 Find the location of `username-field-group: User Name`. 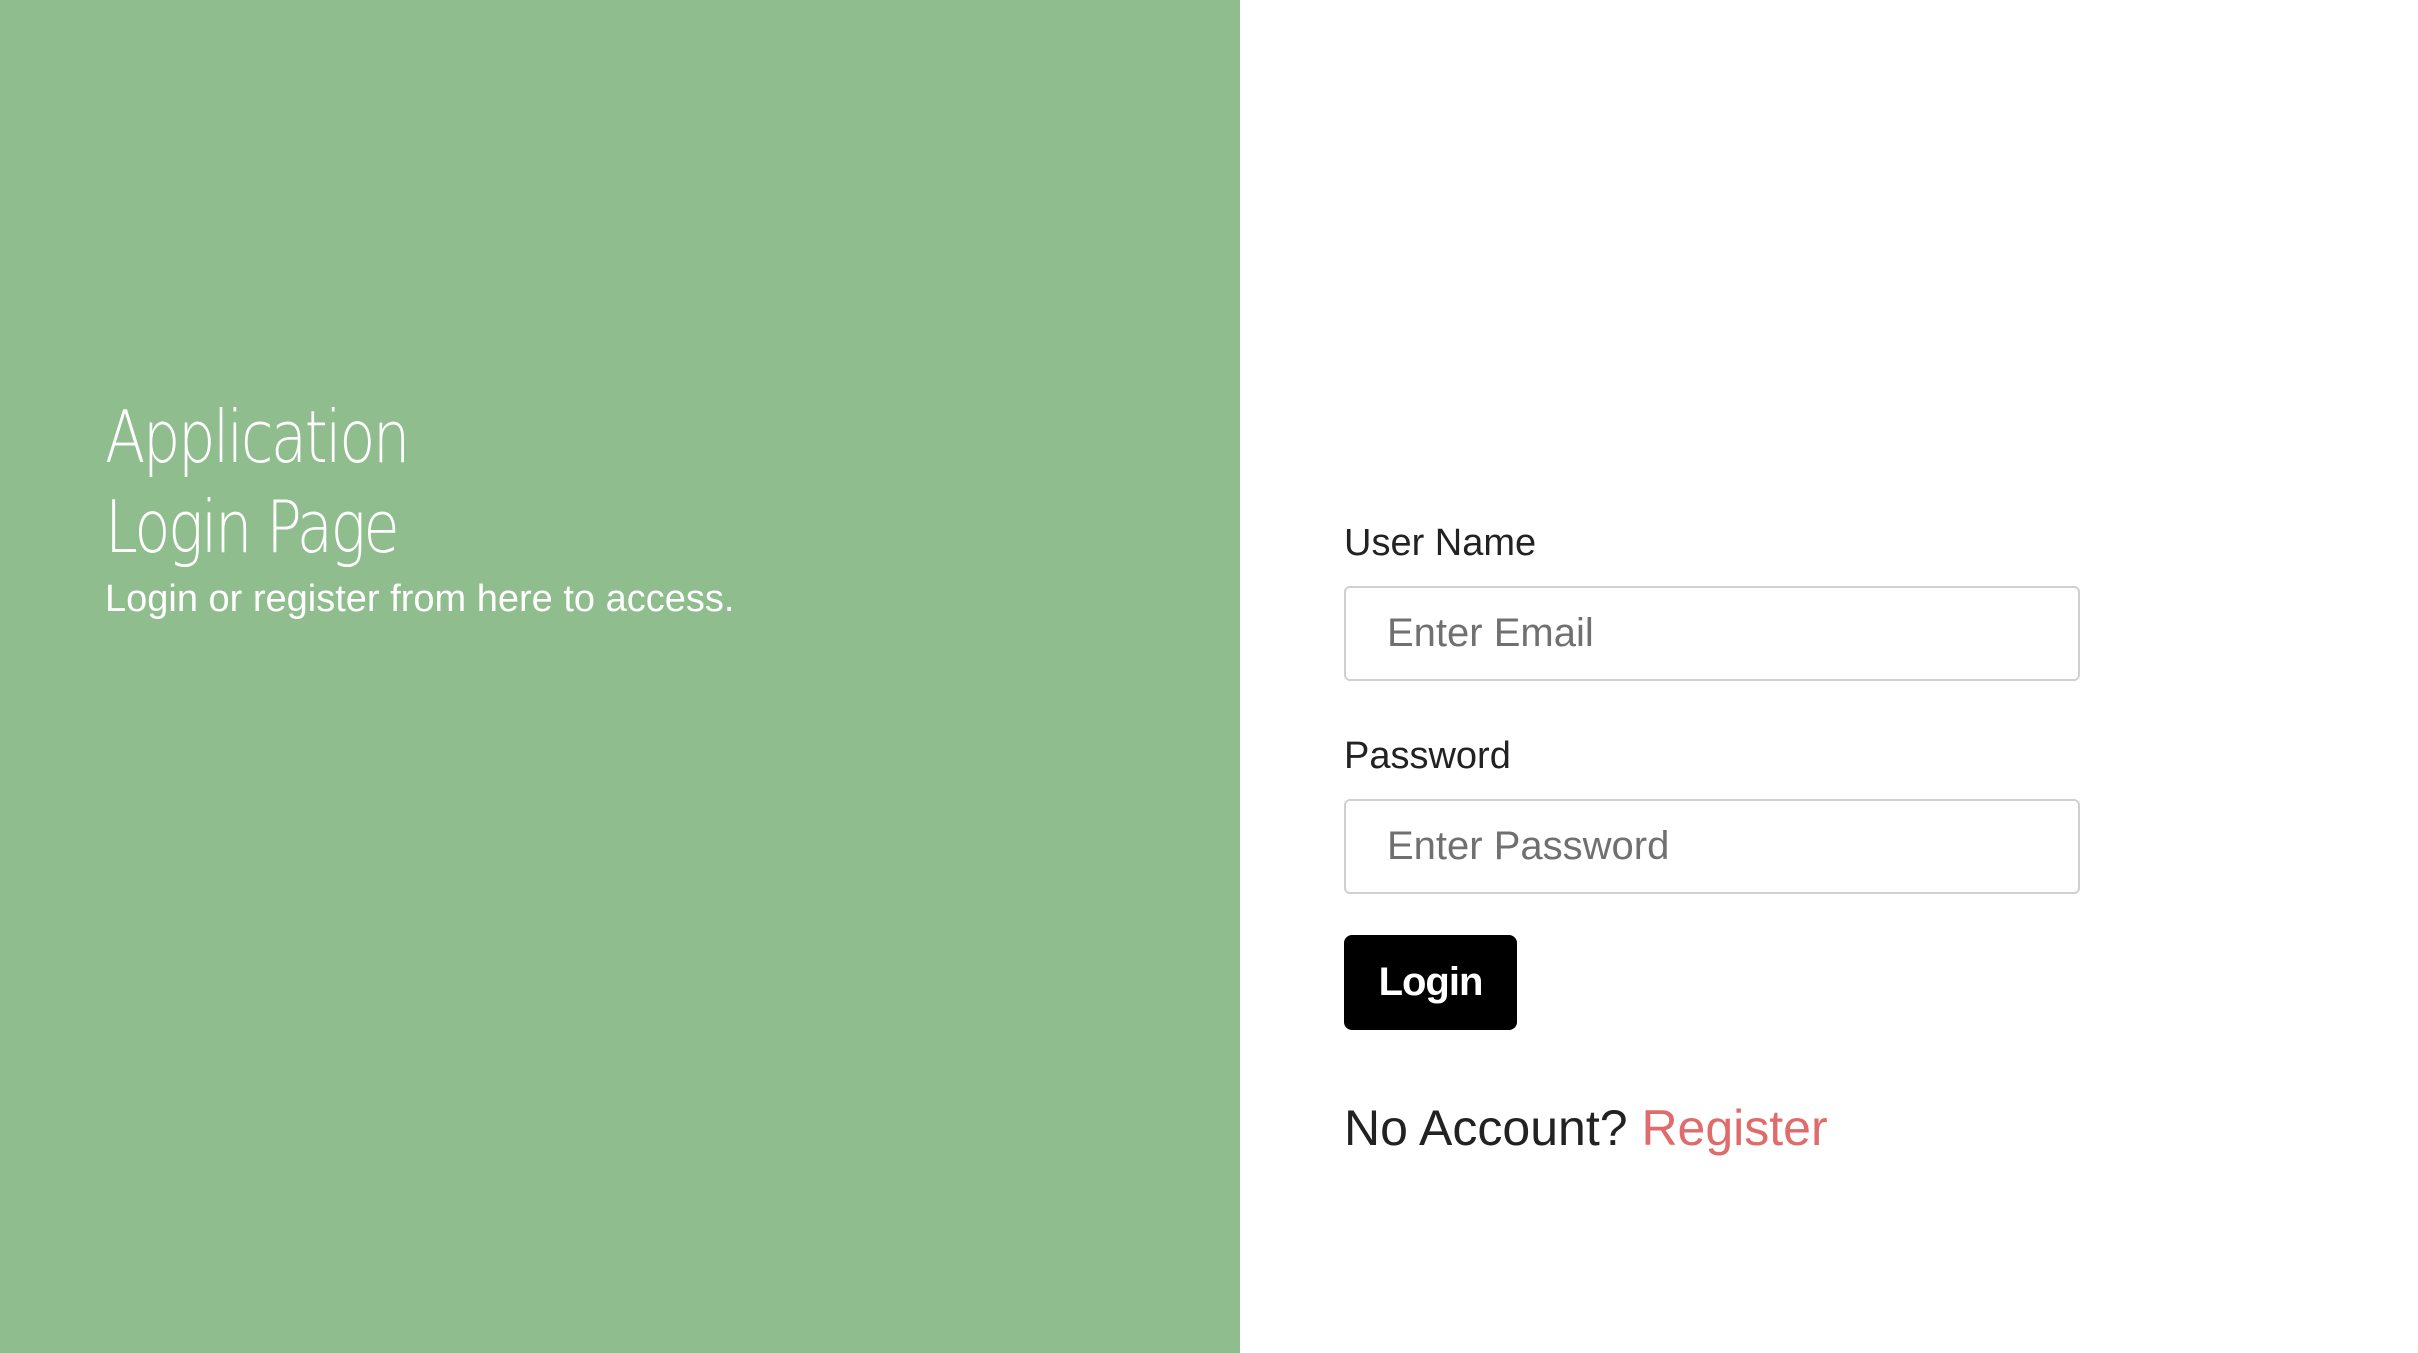

username-field-group: User Name is located at coordinates (1712, 600).